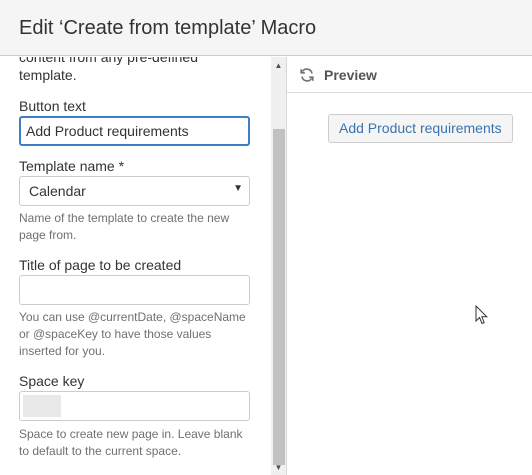 This screenshot has height=475, width=532. What do you see at coordinates (278, 468) in the screenshot?
I see `scroll-down-arrow-icon: ▼` at bounding box center [278, 468].